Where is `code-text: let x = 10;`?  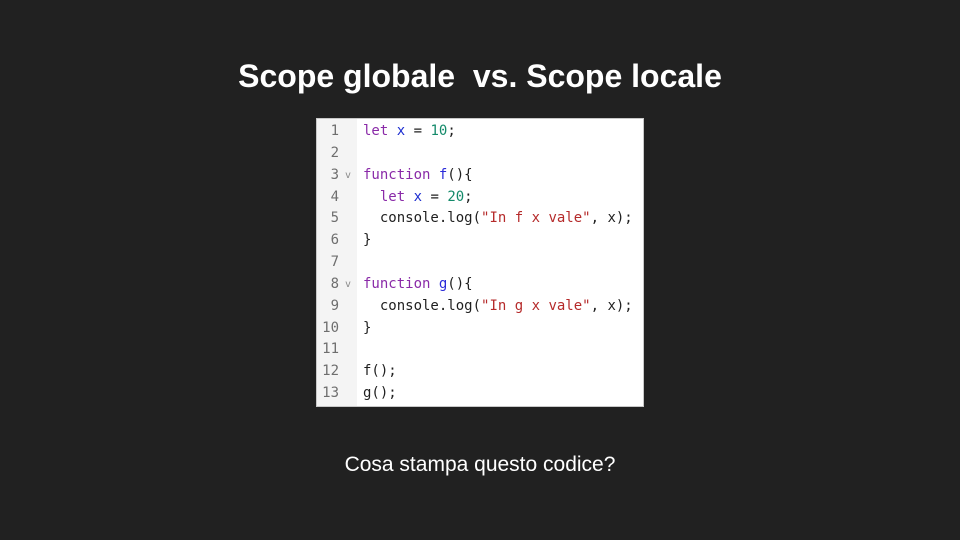
code-text: let x = 10; is located at coordinates (409, 132).